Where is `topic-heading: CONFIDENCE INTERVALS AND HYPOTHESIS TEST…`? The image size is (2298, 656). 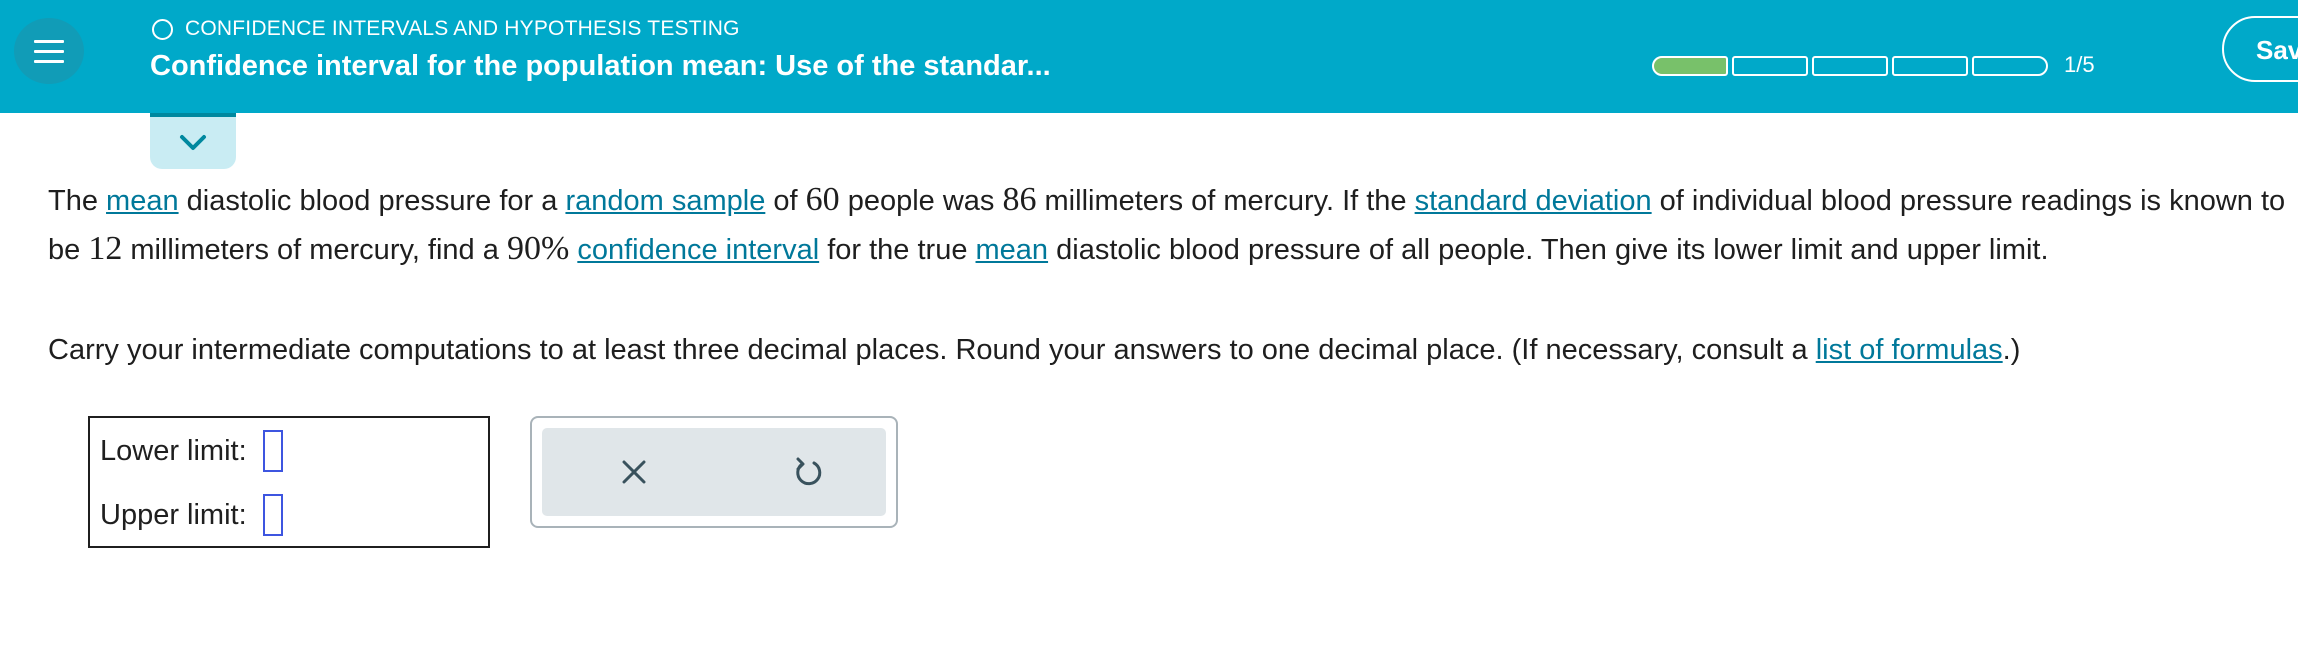
topic-heading: CONFIDENCE INTERVALS AND HYPOTHESIS TEST… is located at coordinates (446, 29).